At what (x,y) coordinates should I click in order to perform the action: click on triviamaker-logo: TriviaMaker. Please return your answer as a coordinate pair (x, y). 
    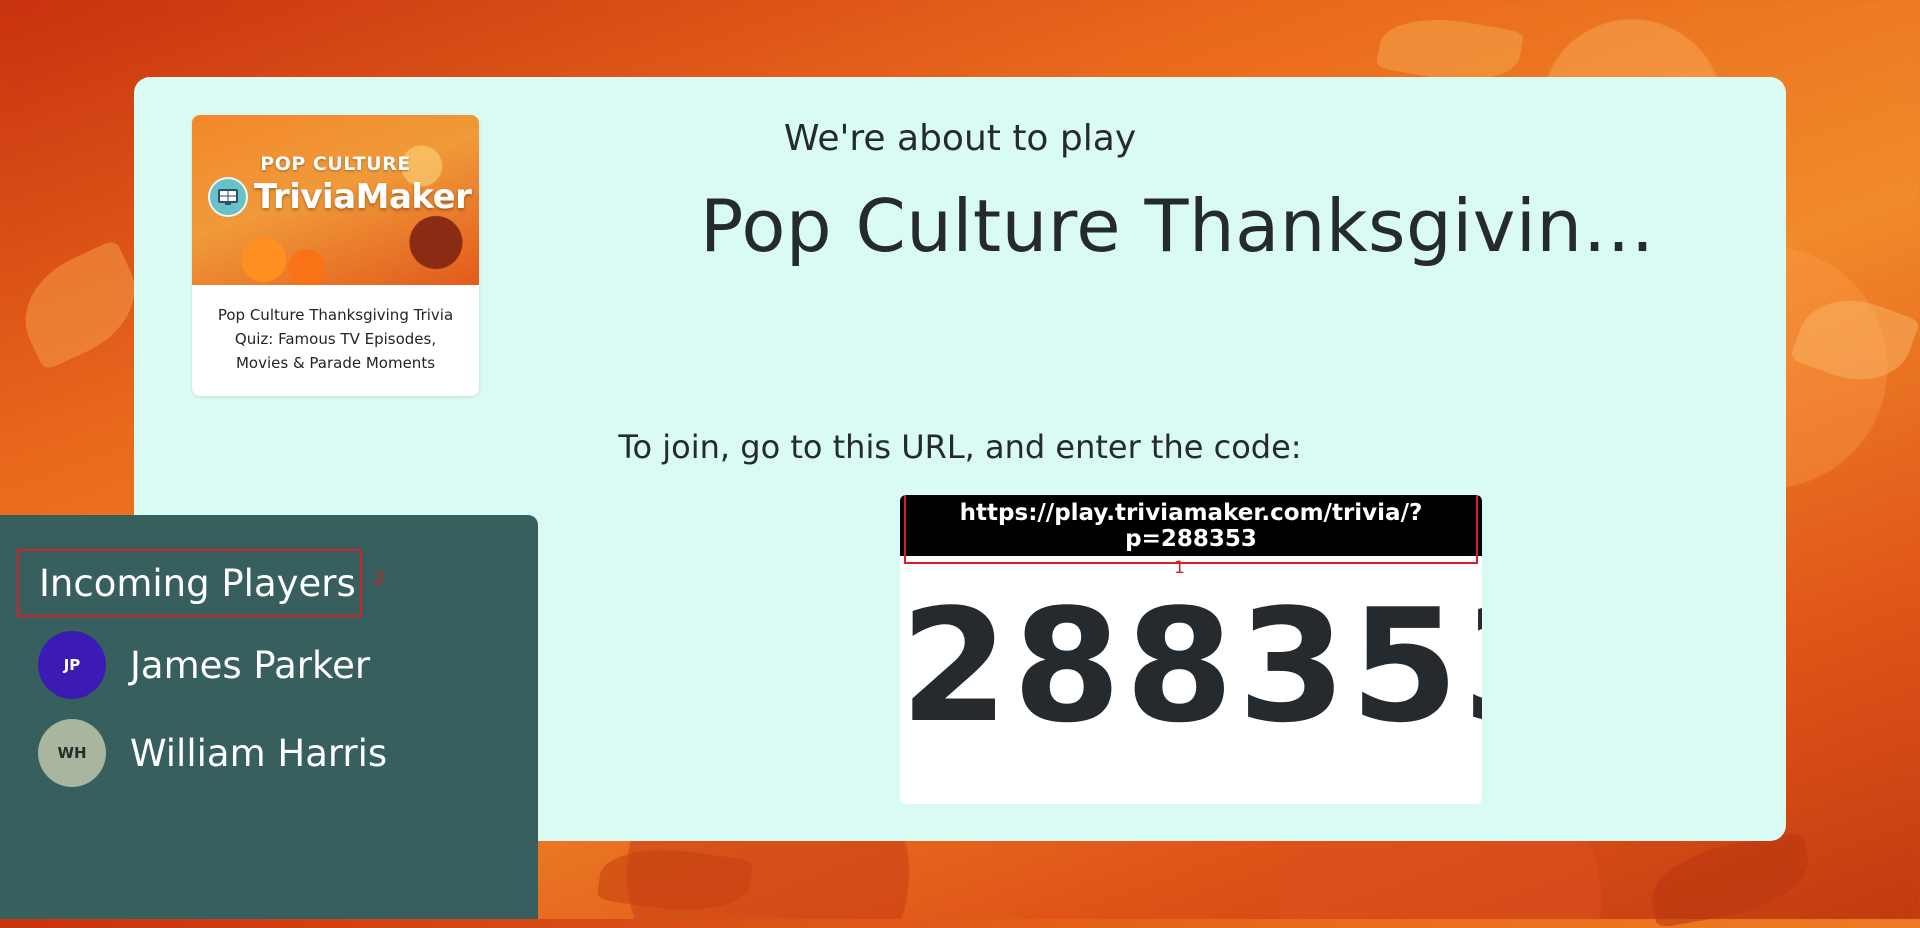
    Looking at the image, I should click on (340, 197).